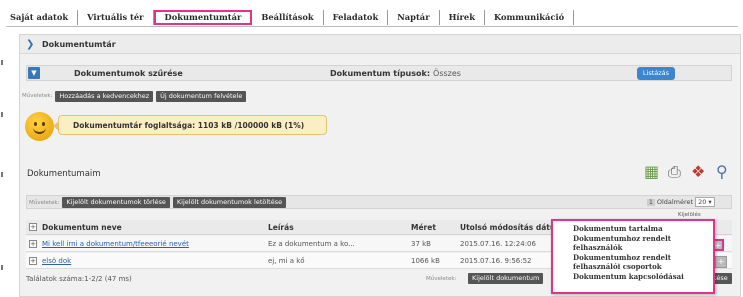  I want to click on menu-item-assigned-users: Dokumentumhoz rendelt felhasználók, so click(643, 243).